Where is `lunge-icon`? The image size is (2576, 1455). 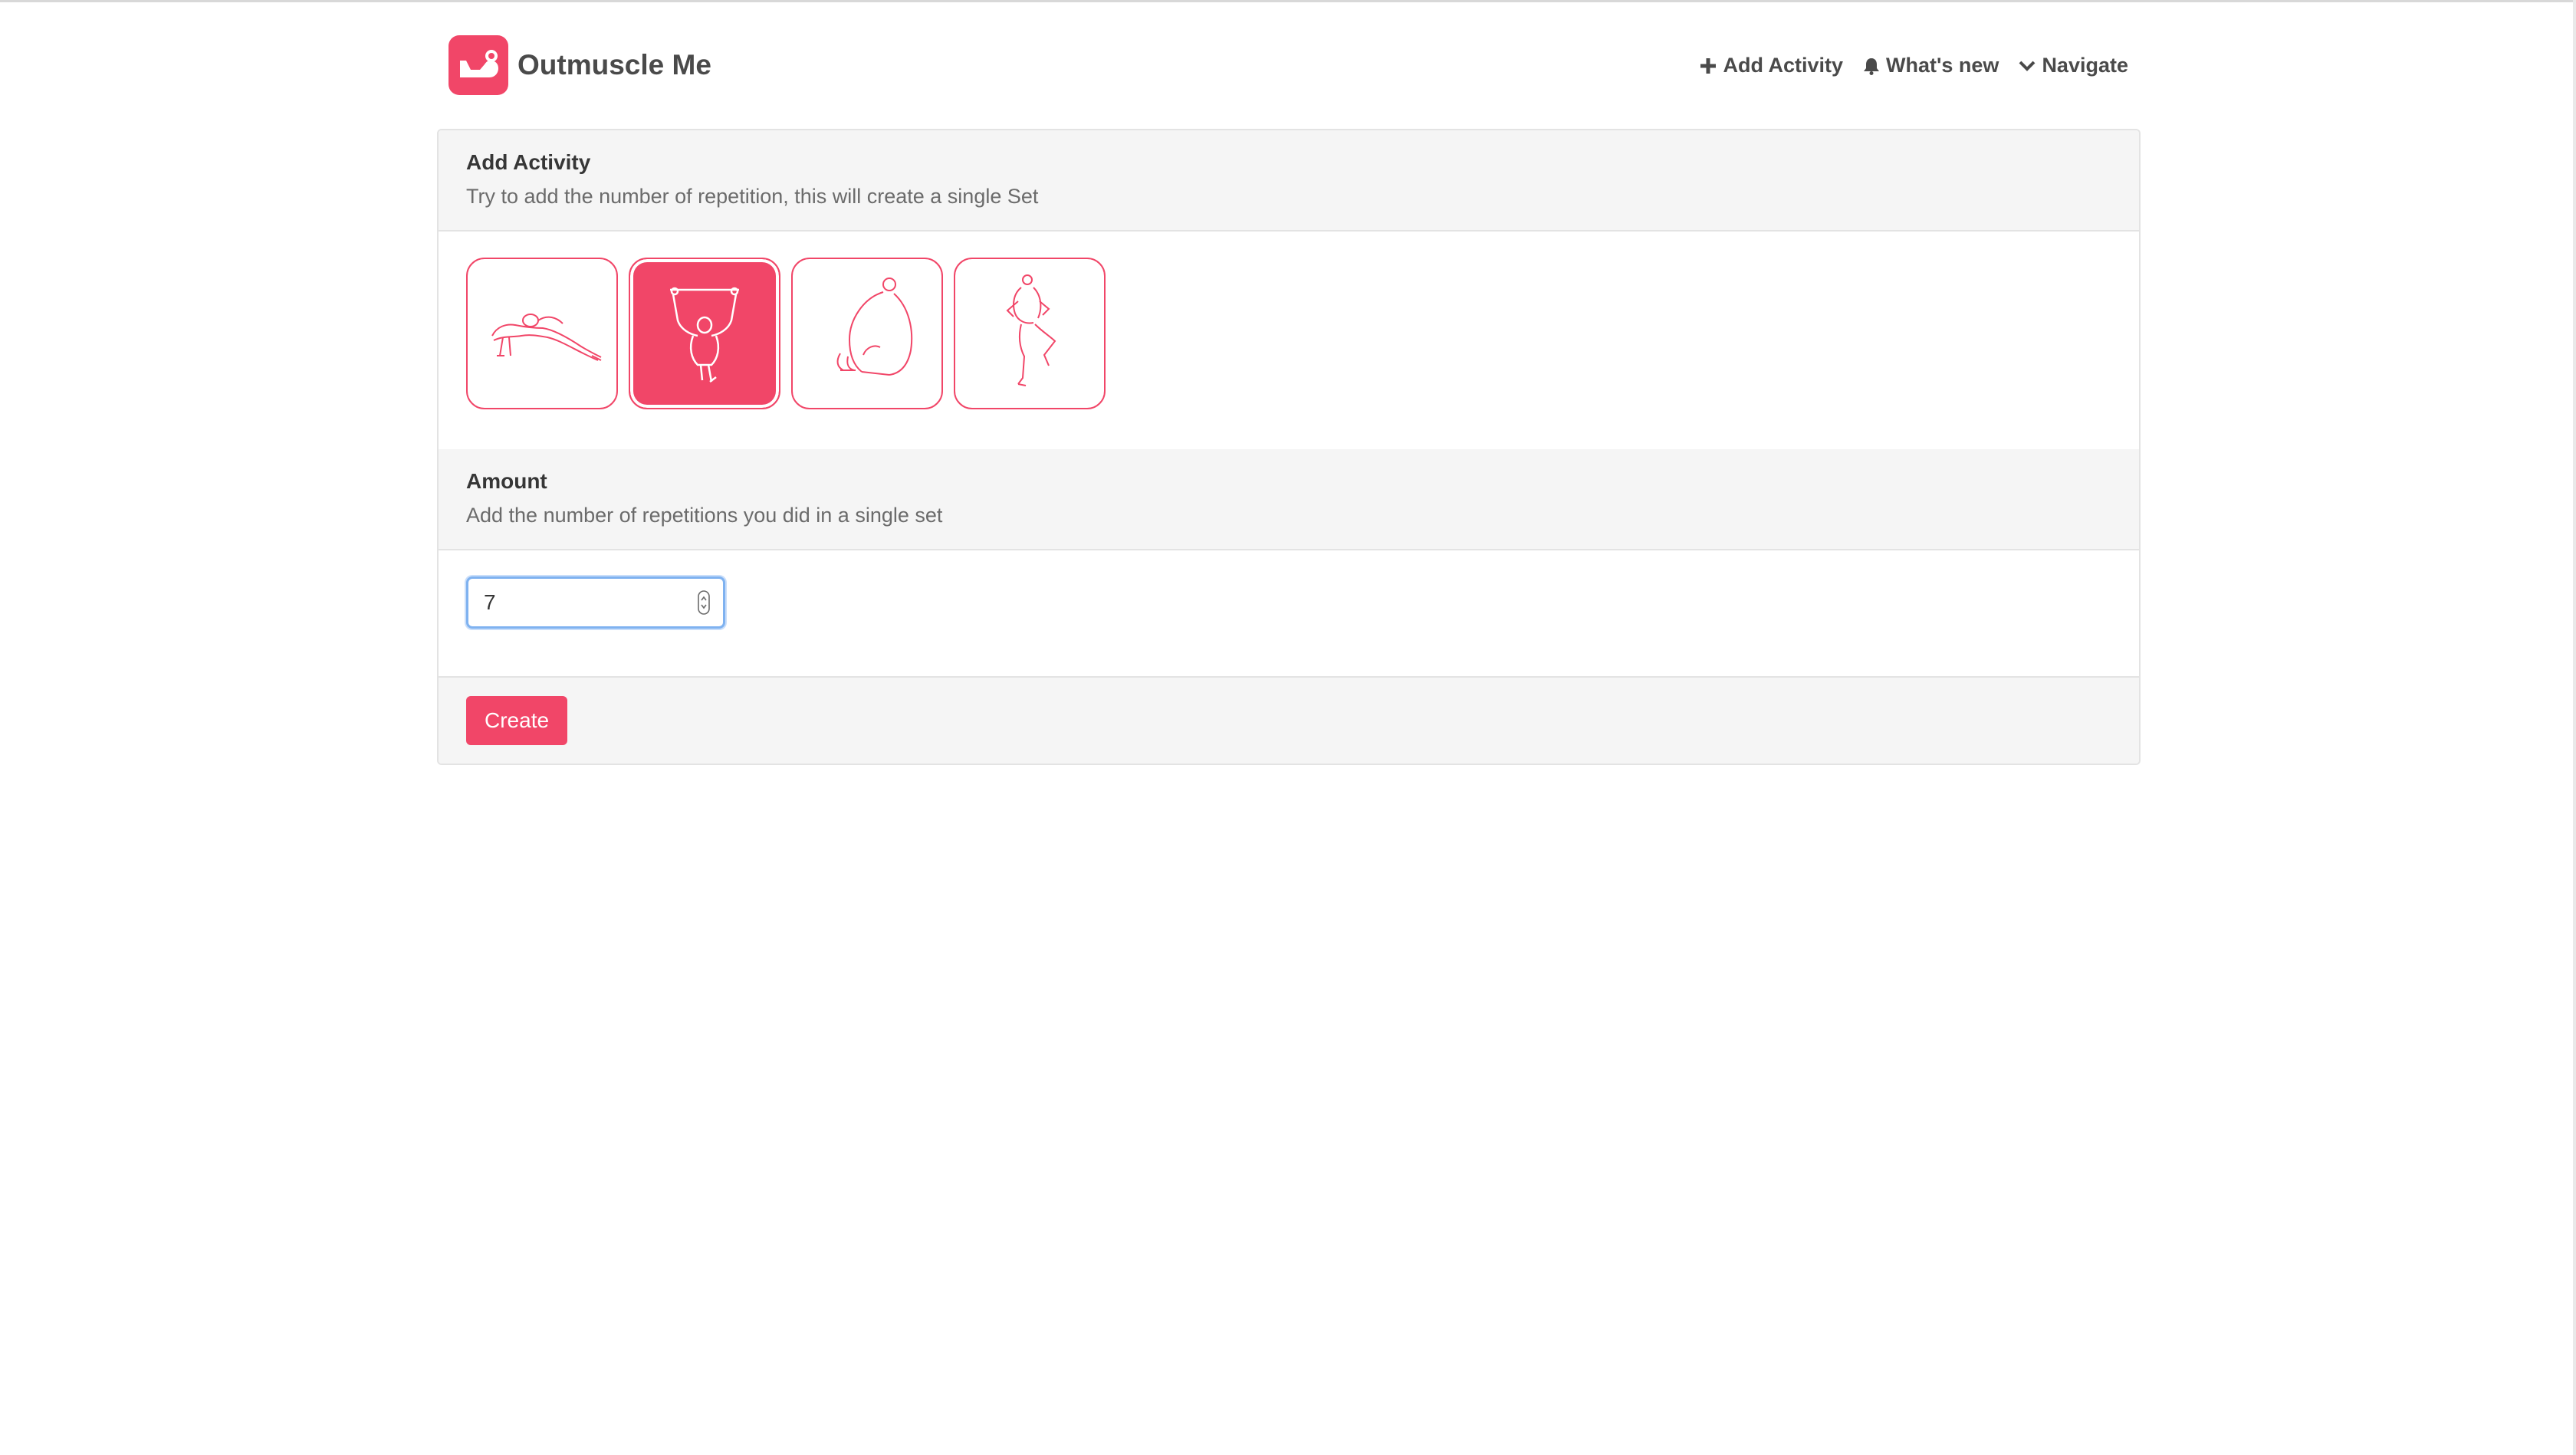 lunge-icon is located at coordinates (1029, 334).